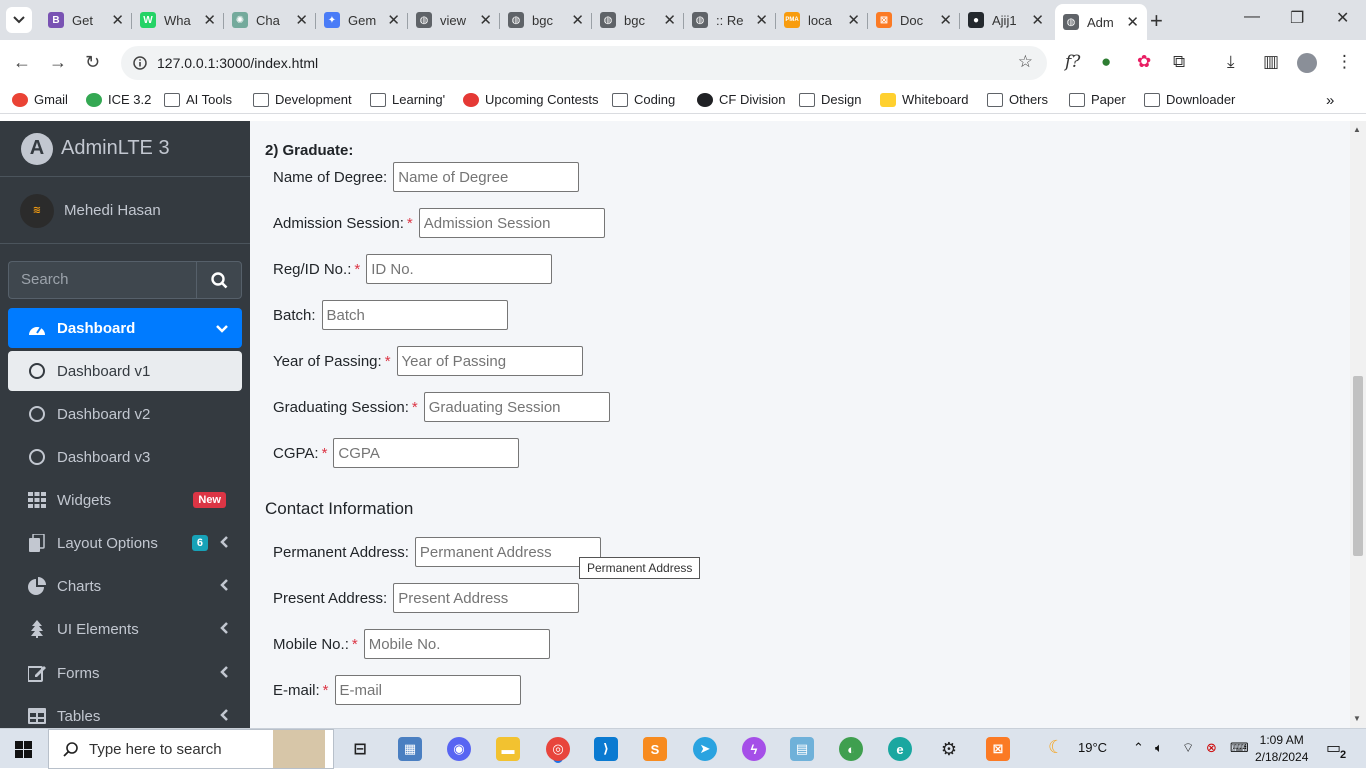 This screenshot has height=769, width=1366. Describe the element at coordinates (86, 20) in the screenshot. I see `browser-tab: B Get ✕` at that location.